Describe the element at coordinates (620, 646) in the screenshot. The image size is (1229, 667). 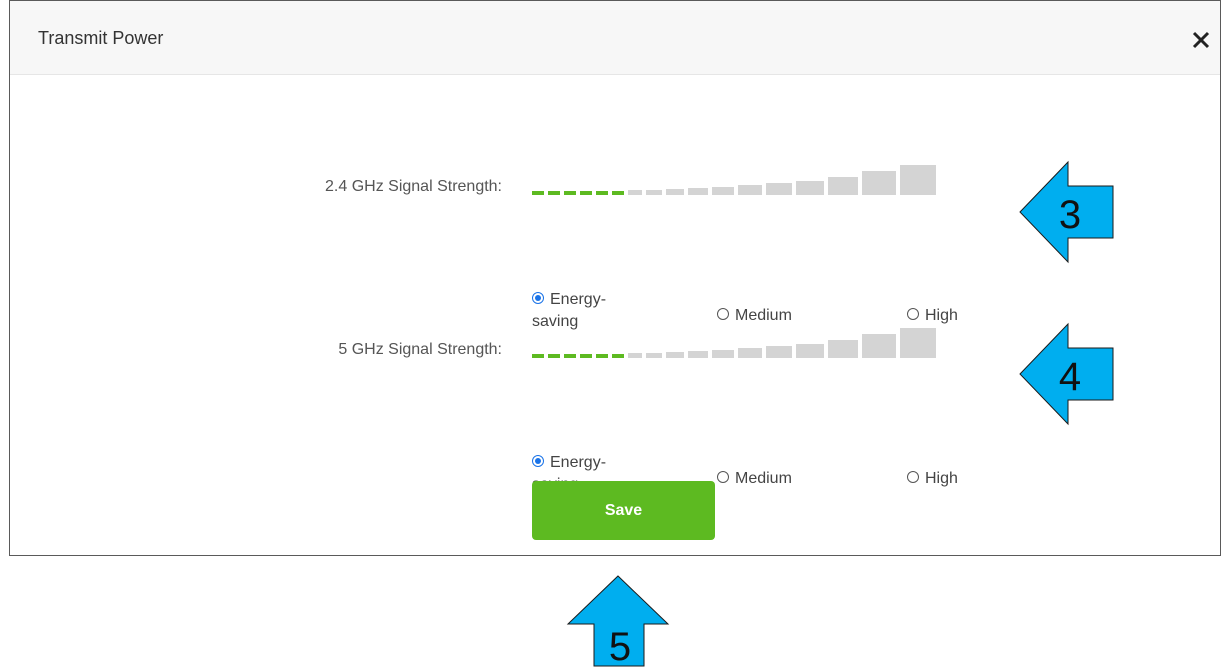
I see `callout-number-5: 5` at that location.